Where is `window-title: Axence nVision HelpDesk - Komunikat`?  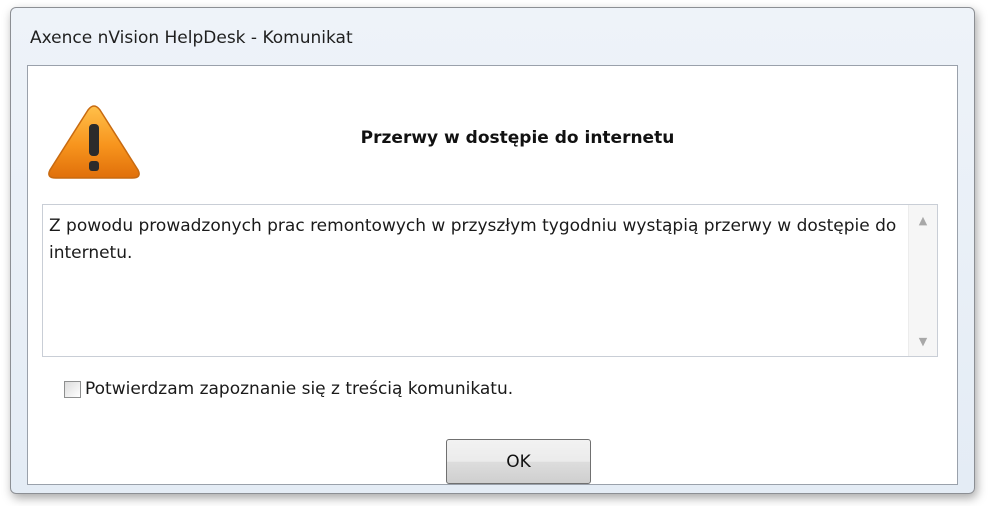
window-title: Axence nVision HelpDesk - Komunikat is located at coordinates (191, 38).